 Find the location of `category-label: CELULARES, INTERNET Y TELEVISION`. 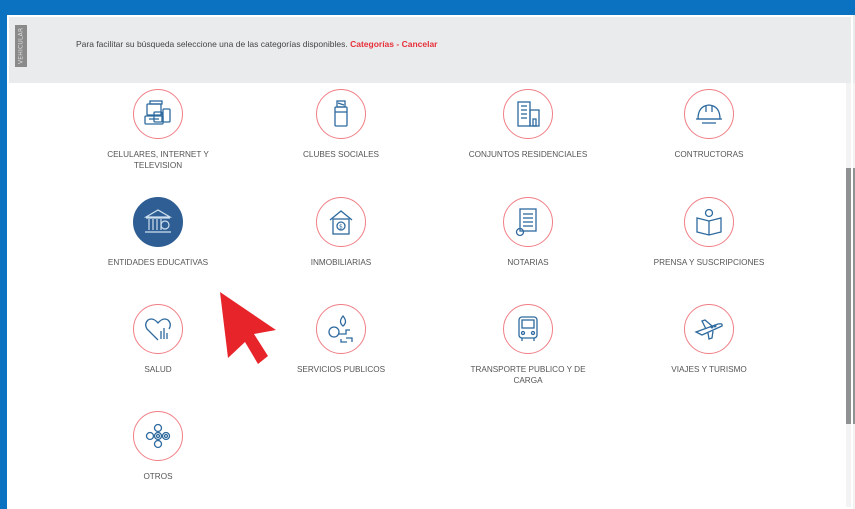

category-label: CELULARES, INTERNET Y TELEVISION is located at coordinates (158, 160).